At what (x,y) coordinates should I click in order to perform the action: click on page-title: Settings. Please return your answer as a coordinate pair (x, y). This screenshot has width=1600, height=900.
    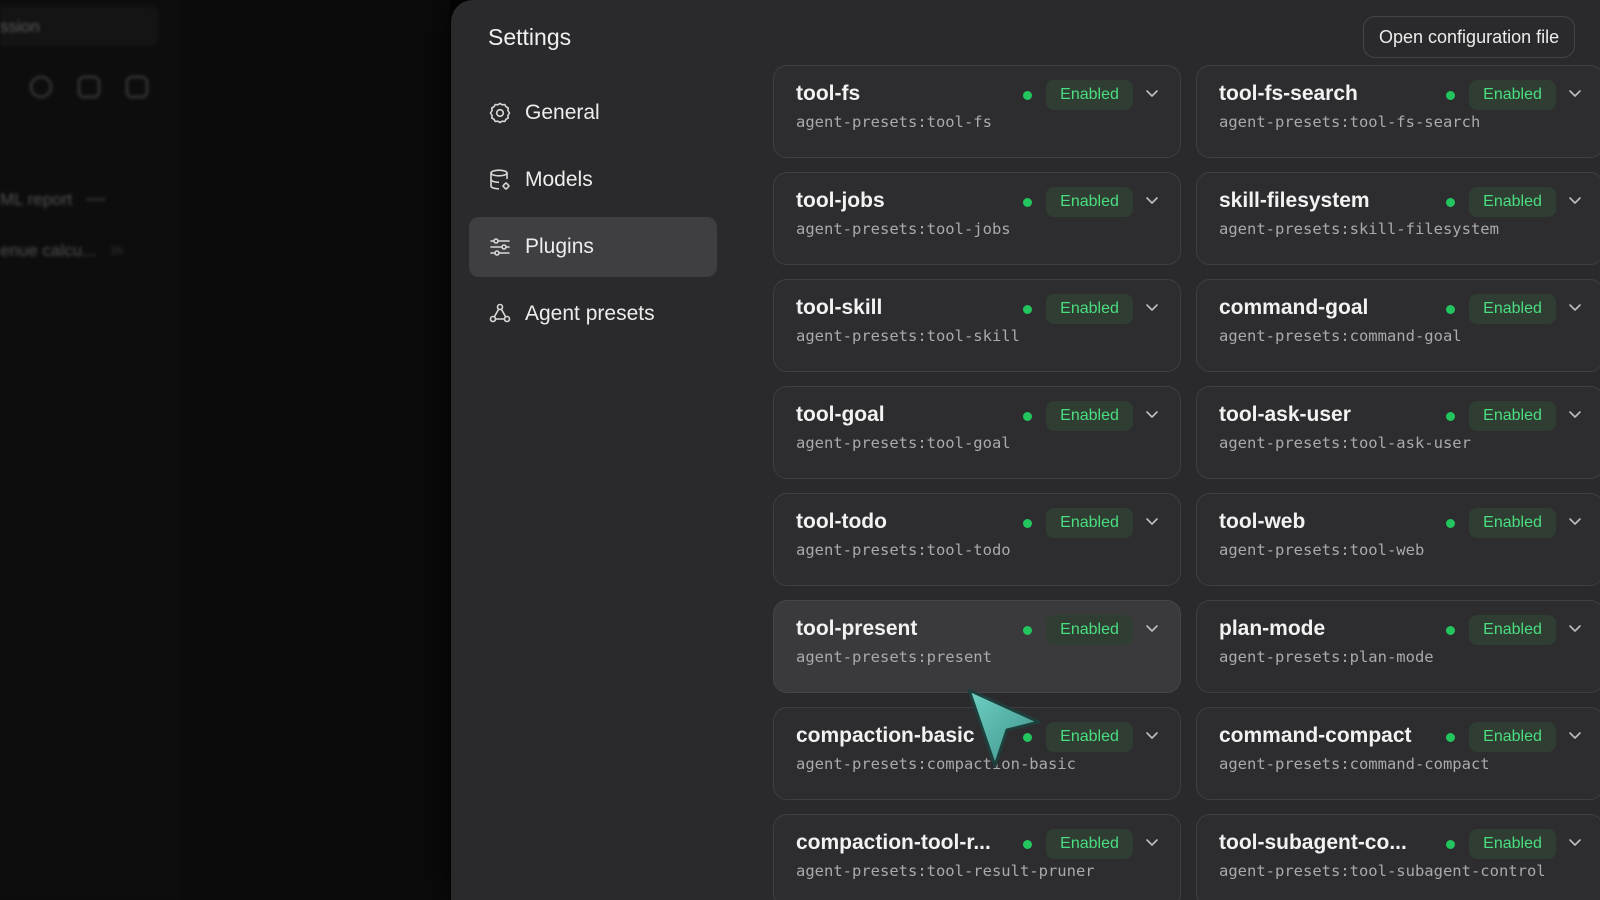
    Looking at the image, I should click on (530, 37).